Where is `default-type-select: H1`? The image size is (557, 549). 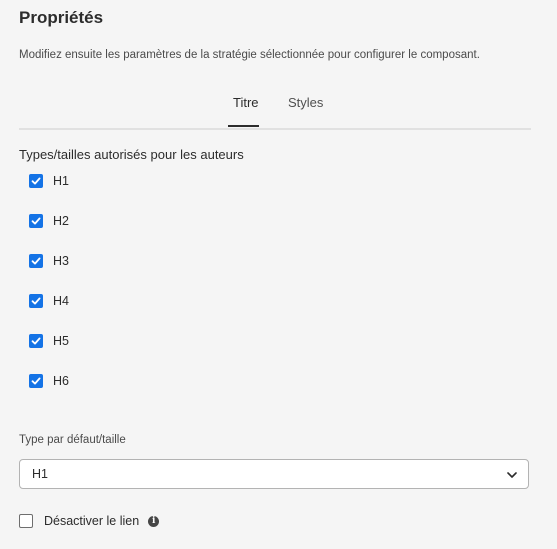
default-type-select: H1 is located at coordinates (274, 474).